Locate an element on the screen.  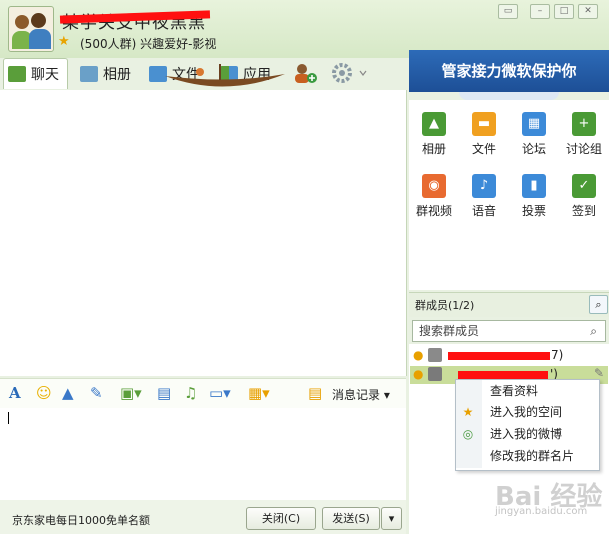
settings-gear-icon is located at coordinates (349, 73).